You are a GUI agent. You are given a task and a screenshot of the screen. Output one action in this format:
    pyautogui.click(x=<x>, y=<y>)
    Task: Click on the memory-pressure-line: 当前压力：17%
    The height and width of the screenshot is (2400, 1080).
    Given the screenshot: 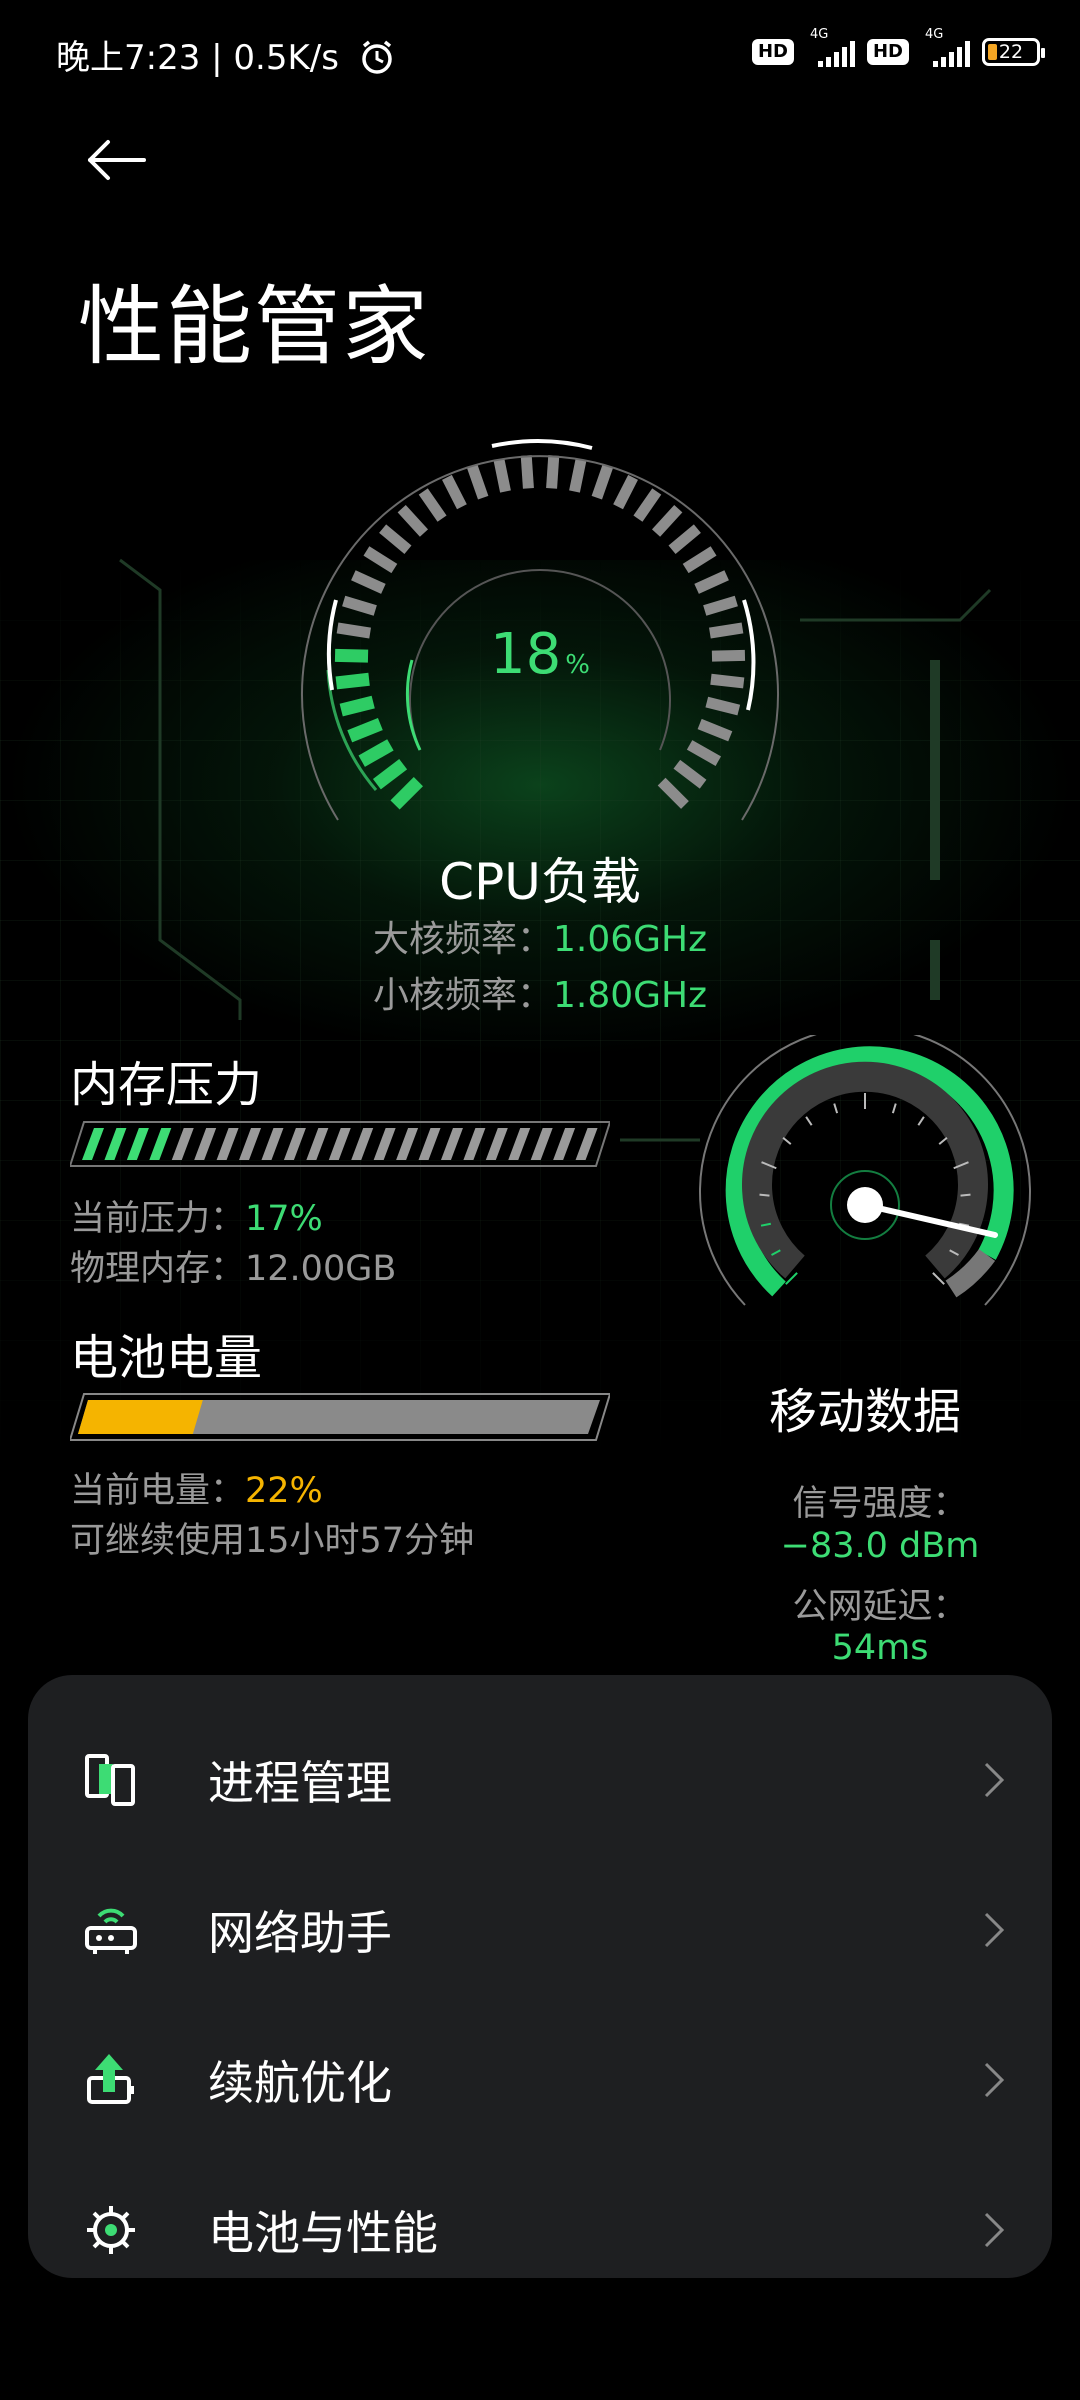 What is the action you would take?
    pyautogui.click(x=196, y=1215)
    